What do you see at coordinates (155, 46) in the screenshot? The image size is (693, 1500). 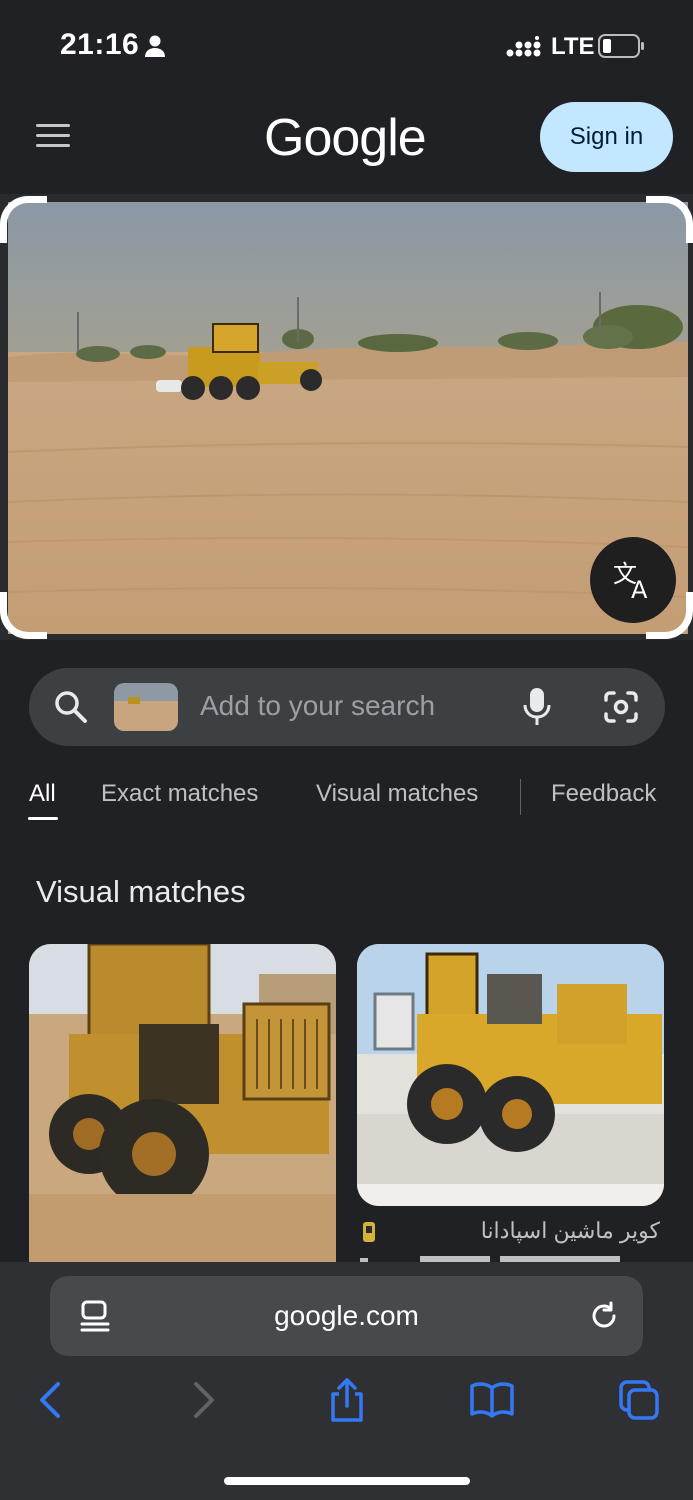 I see `person-icon` at bounding box center [155, 46].